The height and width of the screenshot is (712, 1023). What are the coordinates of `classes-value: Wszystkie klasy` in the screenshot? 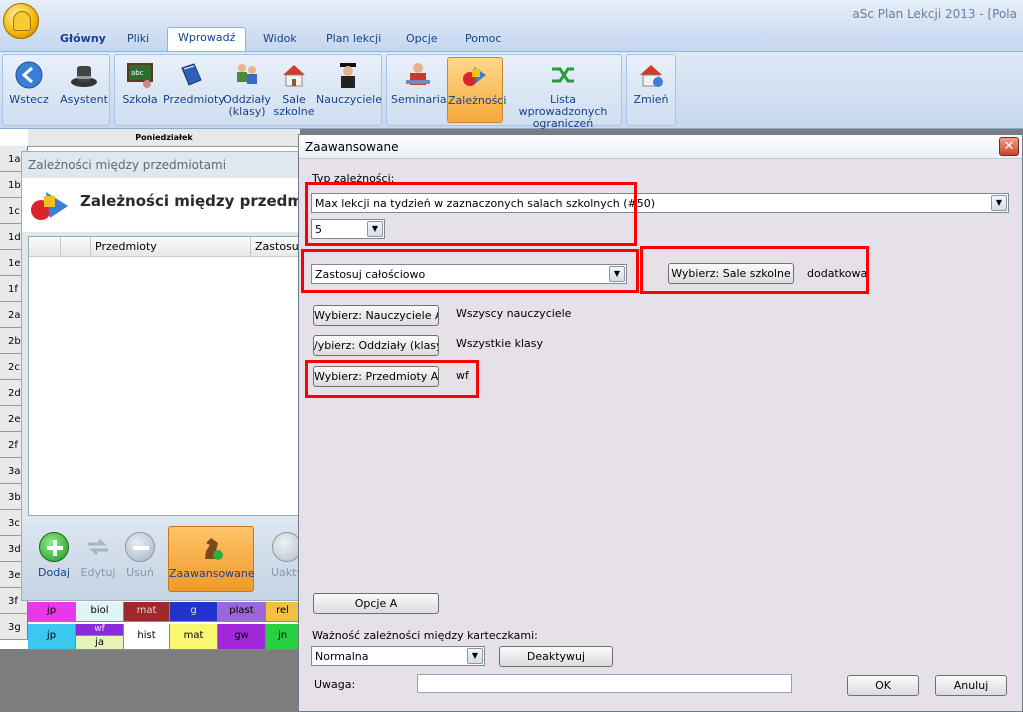 It's located at (500, 343).